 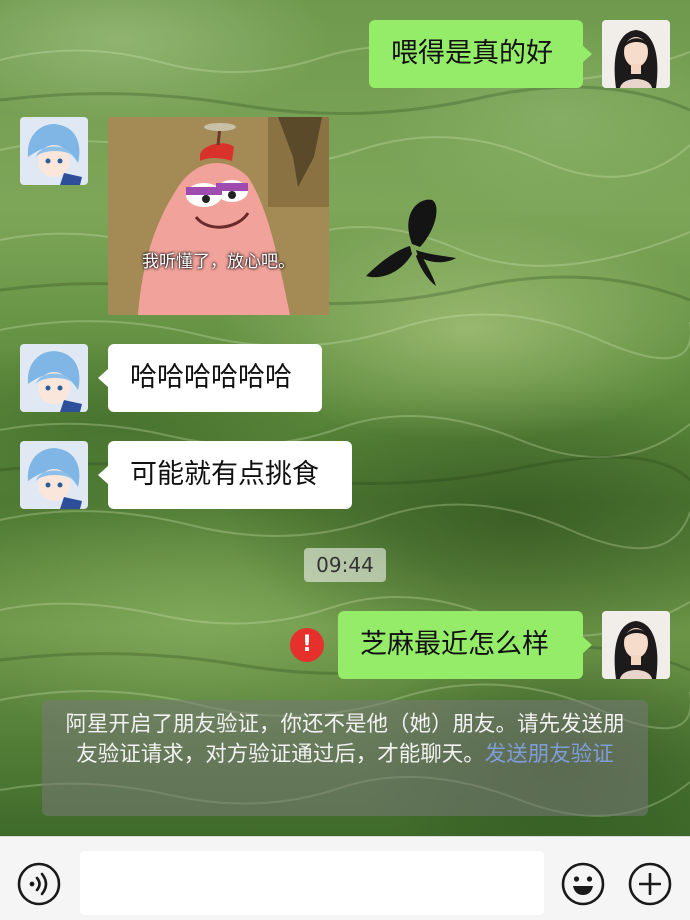 I want to click on starfish-cartoon-sticker-icon, so click(x=218, y=216).